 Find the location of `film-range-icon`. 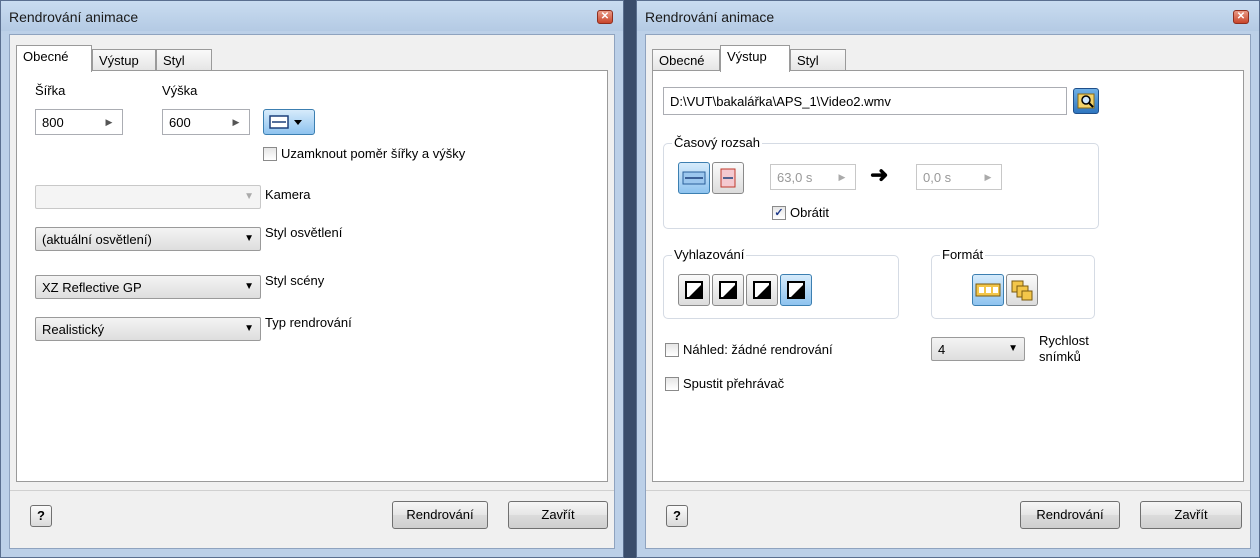

film-range-icon is located at coordinates (694, 178).